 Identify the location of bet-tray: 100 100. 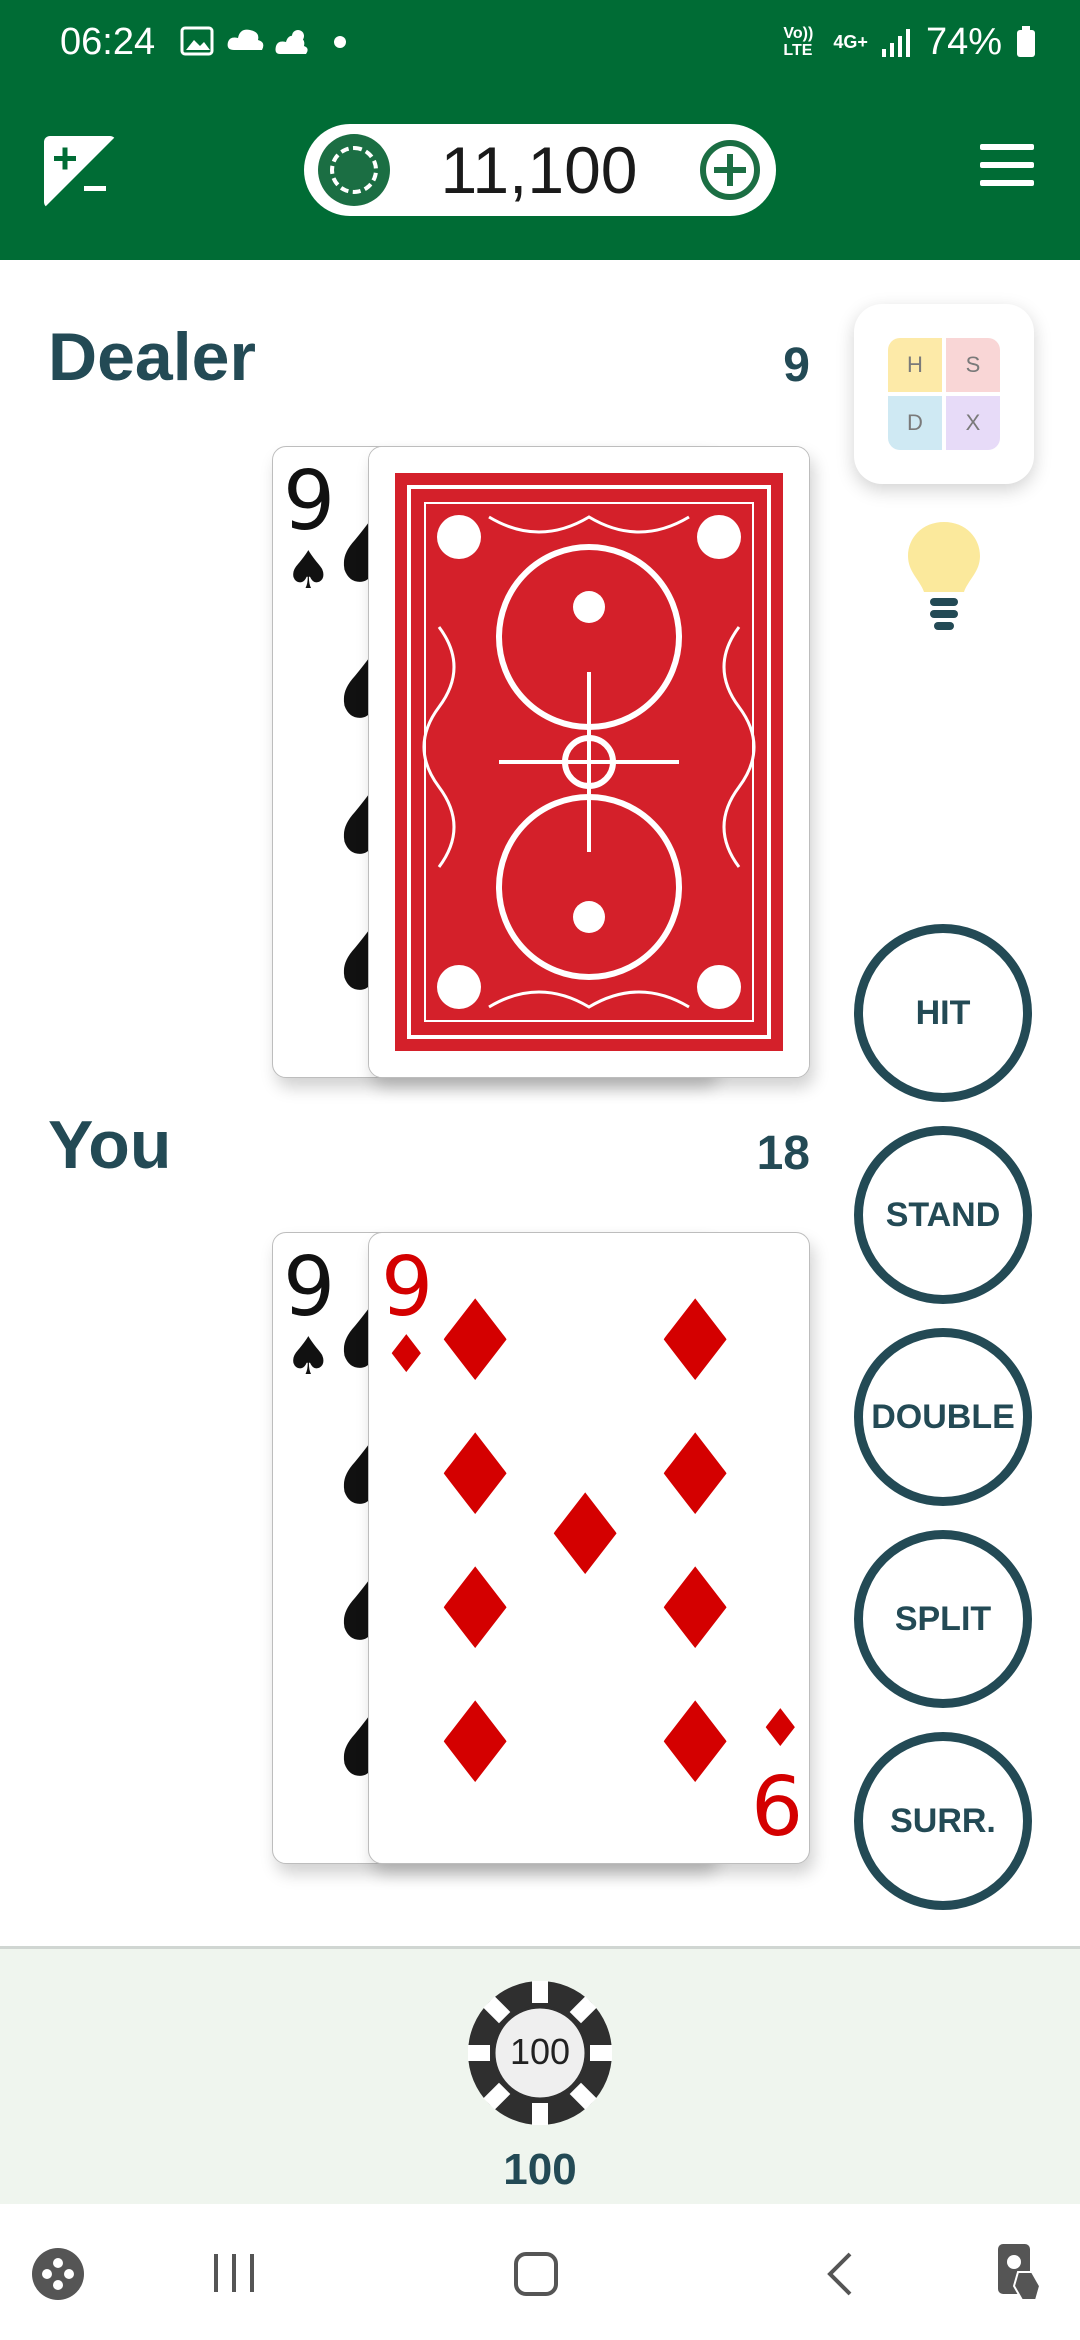
(540, 2076).